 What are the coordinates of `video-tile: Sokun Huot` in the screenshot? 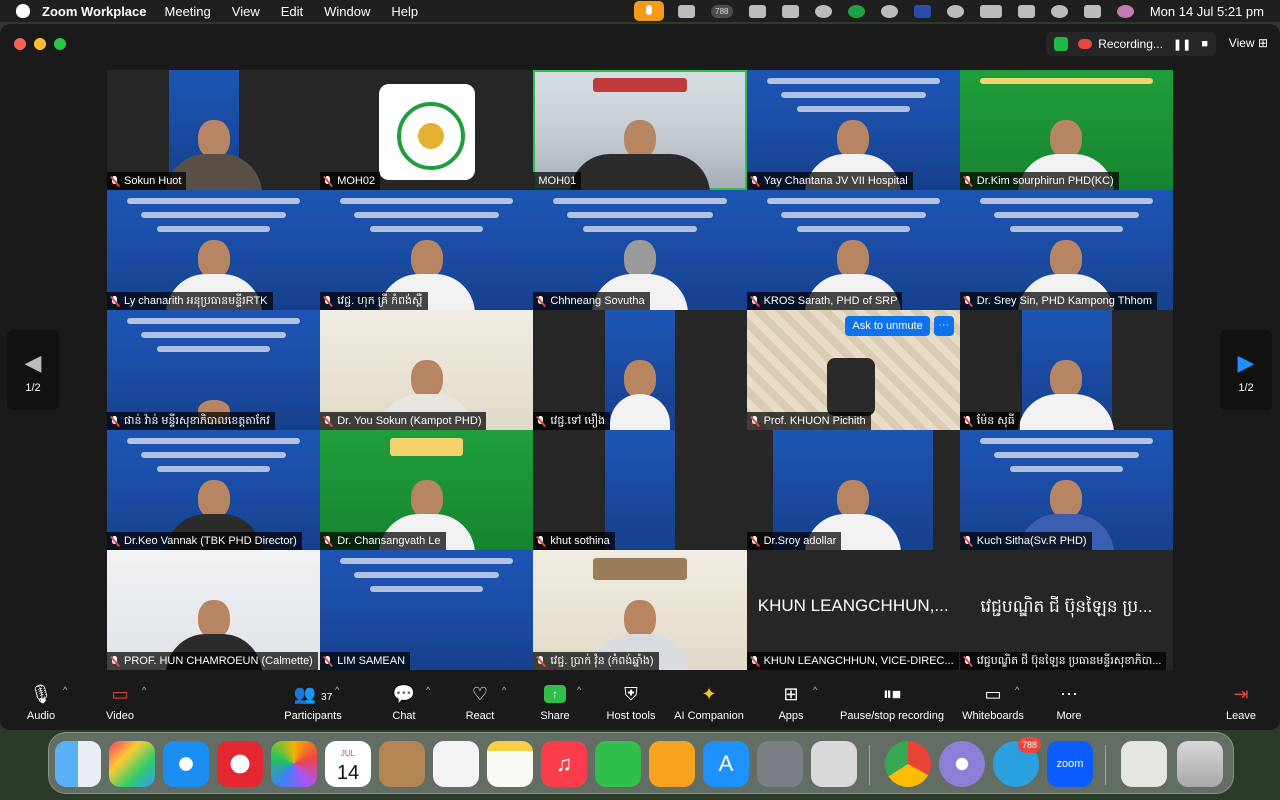 It's located at (214, 130).